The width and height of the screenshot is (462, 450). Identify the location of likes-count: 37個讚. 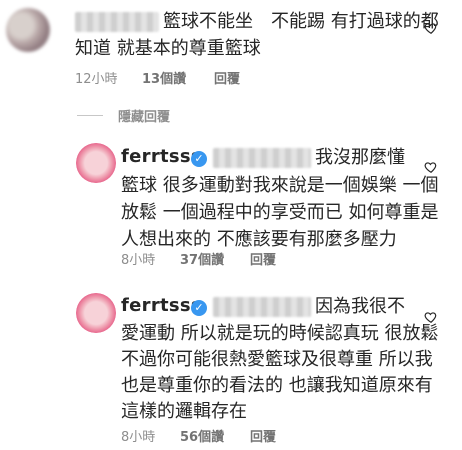
(202, 258).